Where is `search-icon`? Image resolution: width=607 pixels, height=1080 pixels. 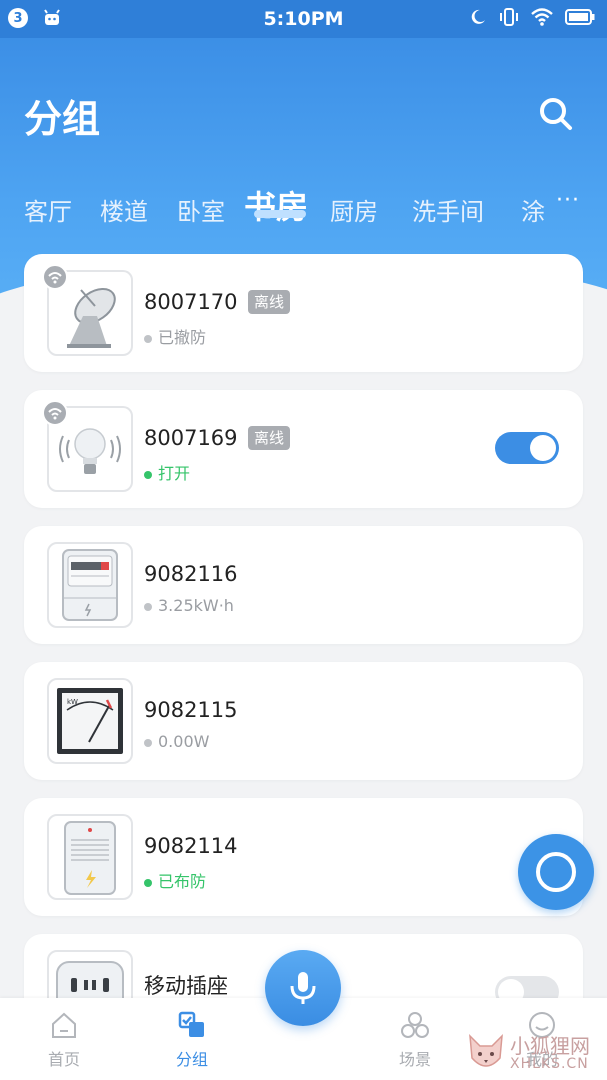
search-icon is located at coordinates (556, 114).